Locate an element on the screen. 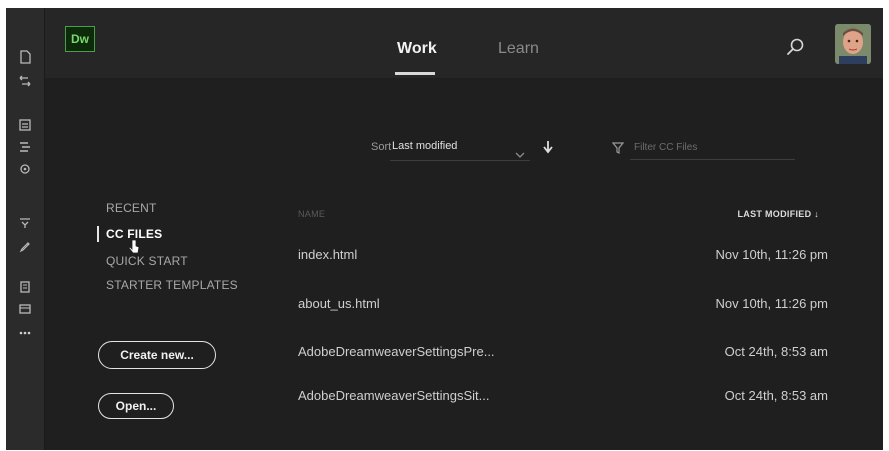 Image resolution: width=889 pixels, height=451 pixels. left-toolbar is located at coordinates (25, 229).